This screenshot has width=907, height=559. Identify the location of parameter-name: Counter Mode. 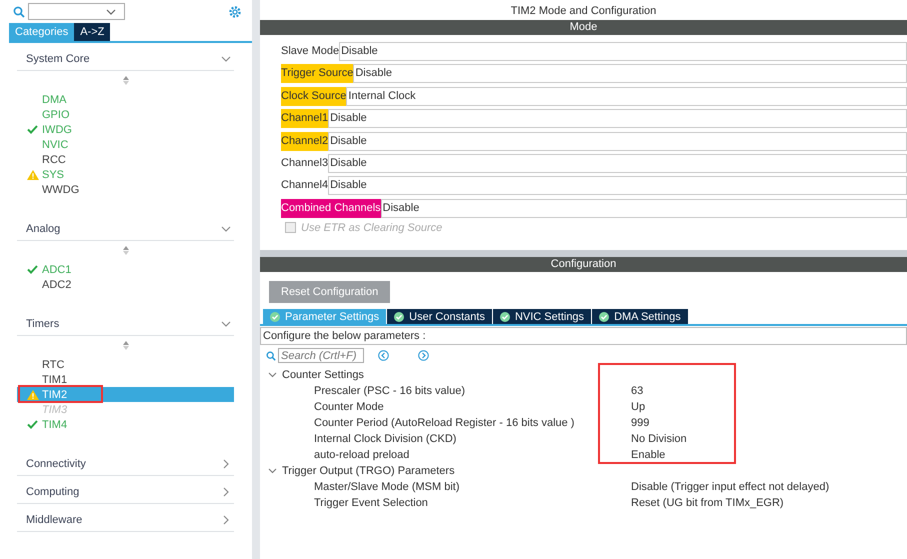
(349, 407).